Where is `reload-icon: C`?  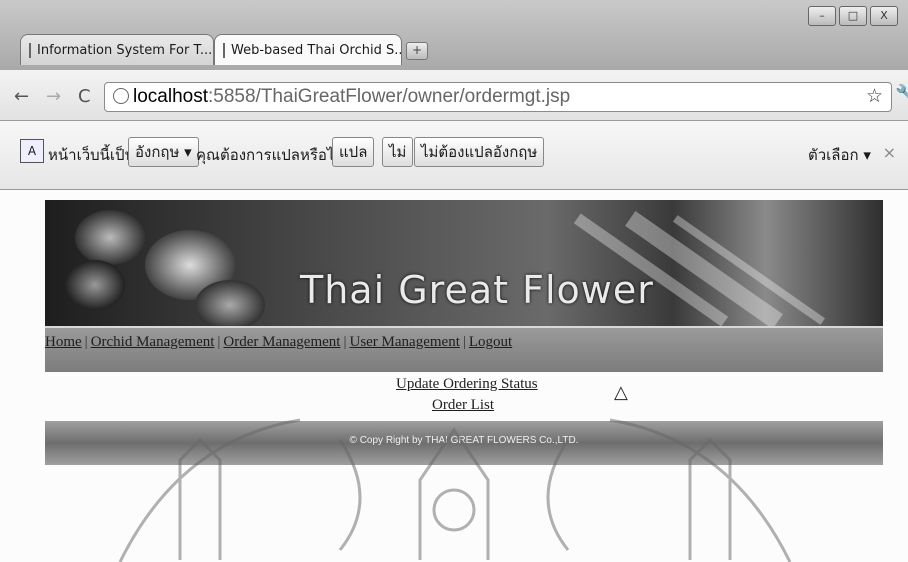
reload-icon: C is located at coordinates (84, 96).